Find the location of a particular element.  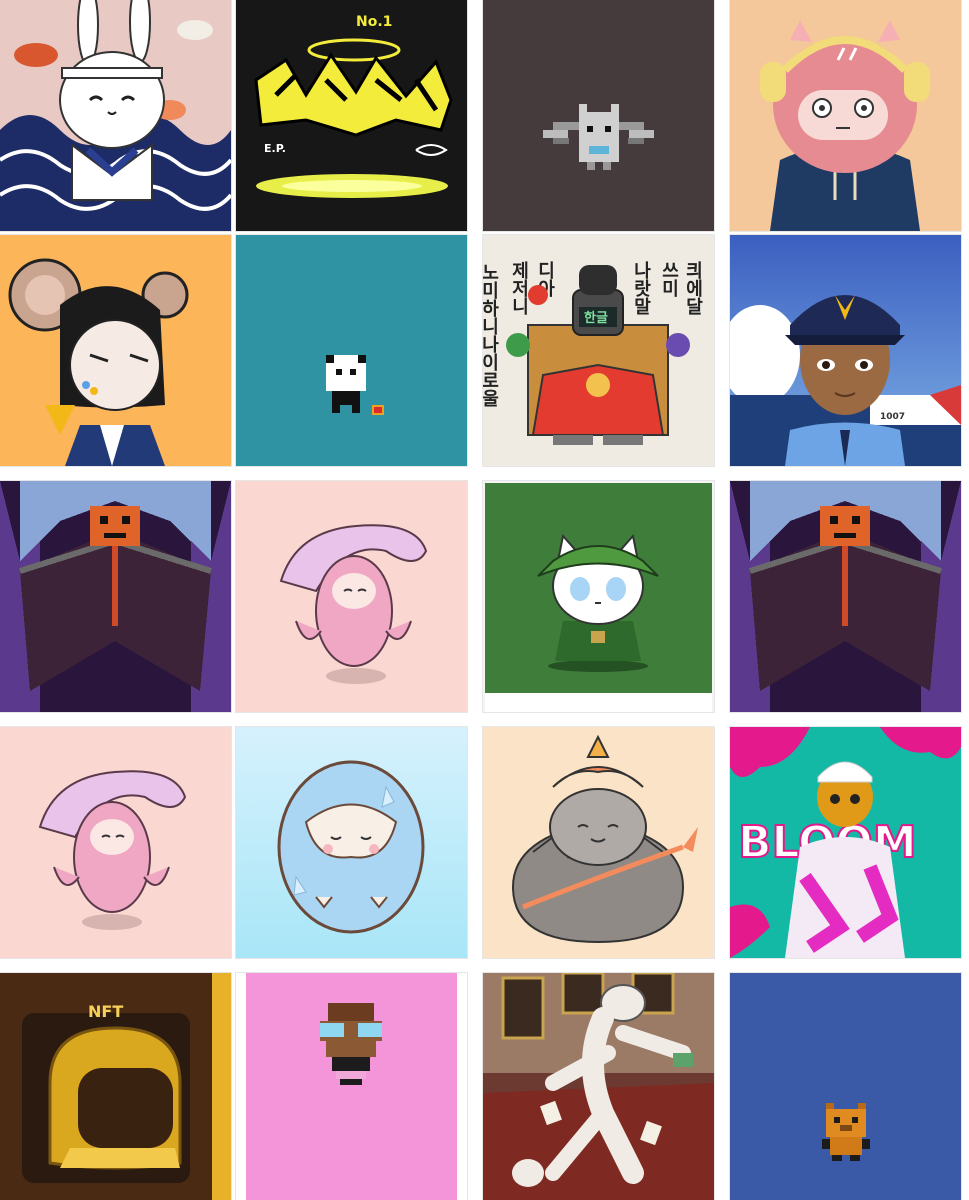

tile-pink-headphone-creature is located at coordinates (845, 115).